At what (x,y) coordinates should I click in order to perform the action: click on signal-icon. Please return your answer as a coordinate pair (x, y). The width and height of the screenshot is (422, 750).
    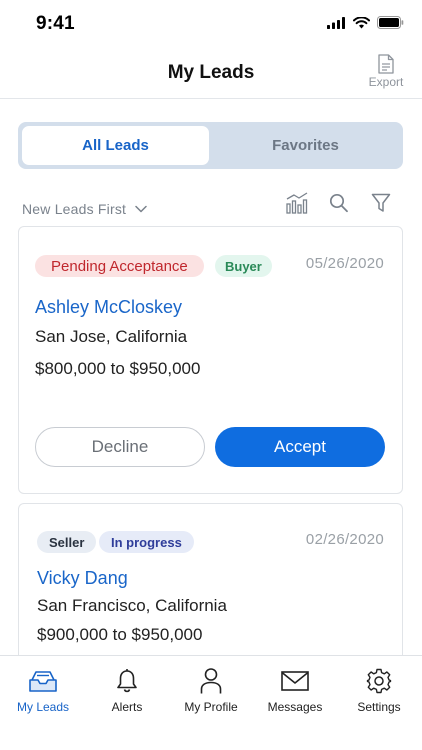
    Looking at the image, I should click on (336, 22).